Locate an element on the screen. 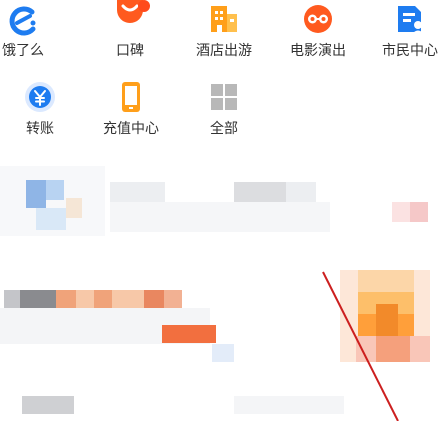 The width and height of the screenshot is (445, 421). app-label: 全部 is located at coordinates (224, 129).